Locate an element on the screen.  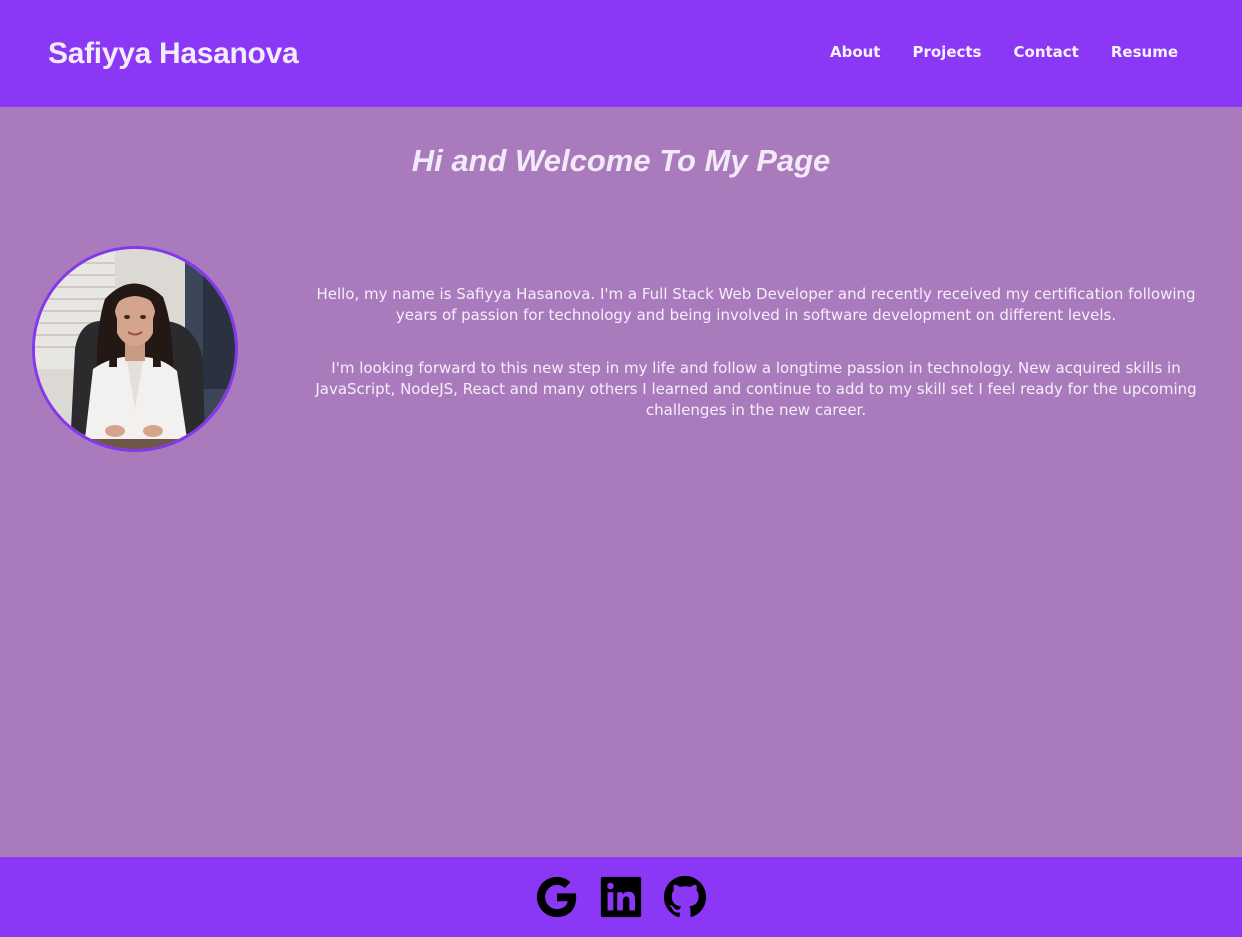
google-icon is located at coordinates (557, 897).